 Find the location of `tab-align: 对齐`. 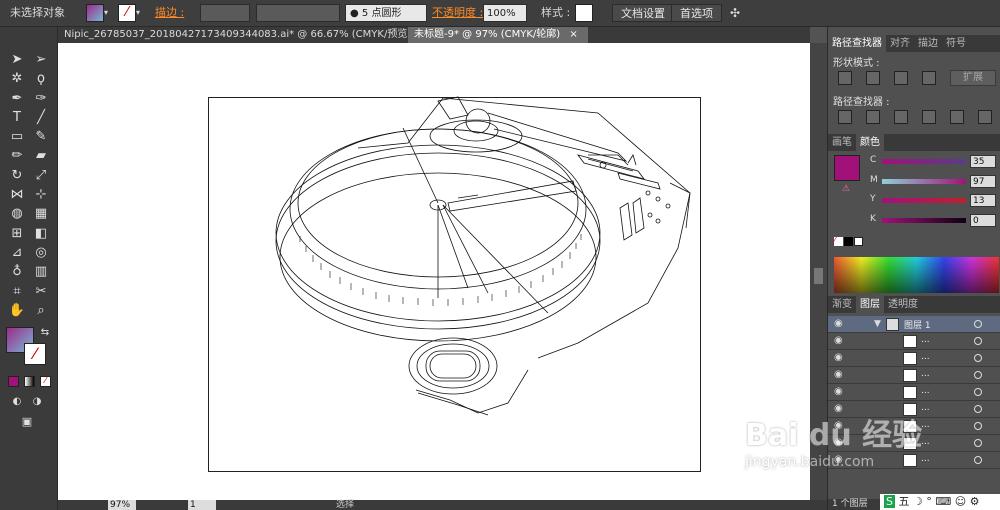

tab-align: 对齐 is located at coordinates (900, 43).